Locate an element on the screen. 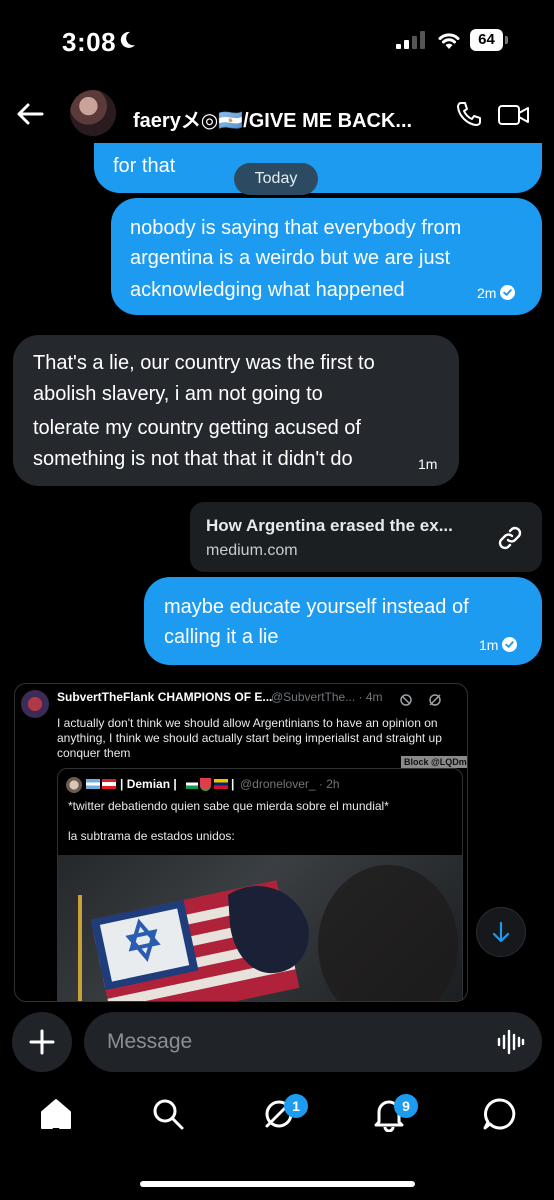 This screenshot has width=554, height=1200. home-indicator is located at coordinates (277, 1184).